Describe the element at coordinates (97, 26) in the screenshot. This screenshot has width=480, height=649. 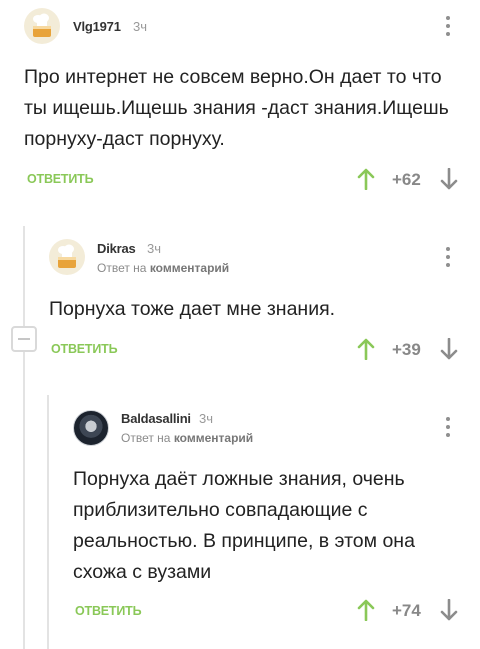
I see `comment-author: Vlg1971` at that location.